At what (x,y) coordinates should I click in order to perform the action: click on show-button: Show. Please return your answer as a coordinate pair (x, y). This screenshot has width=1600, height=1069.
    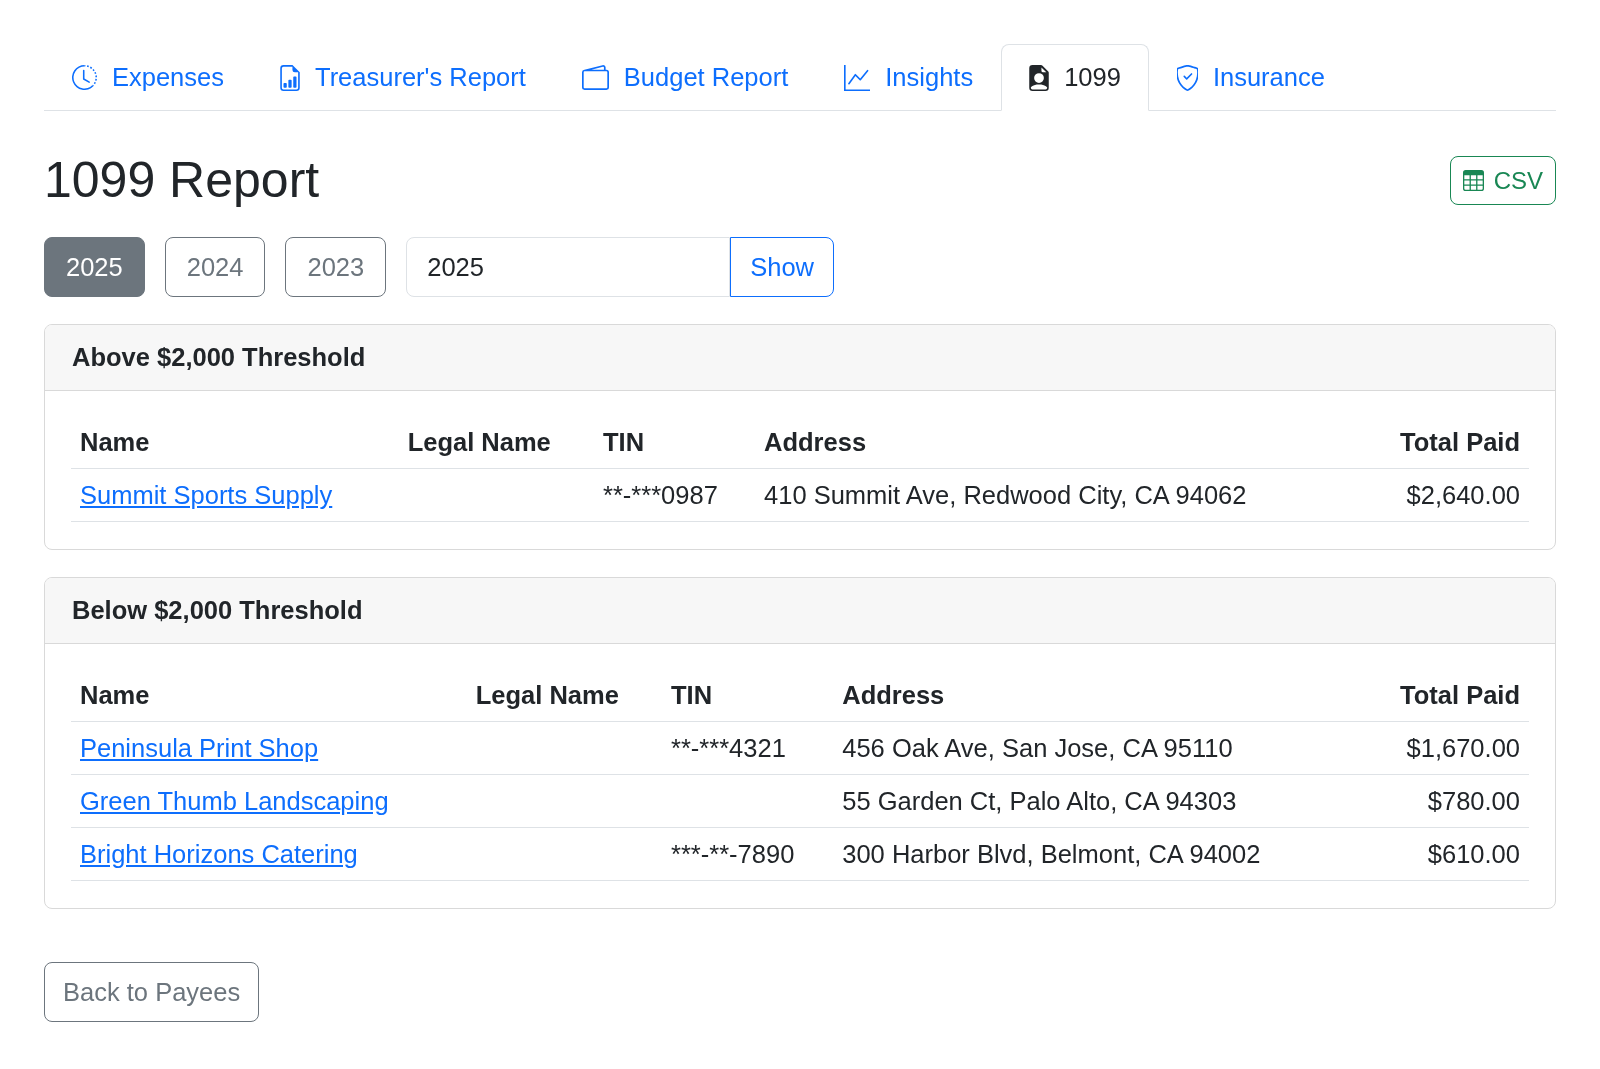
    Looking at the image, I should click on (782, 267).